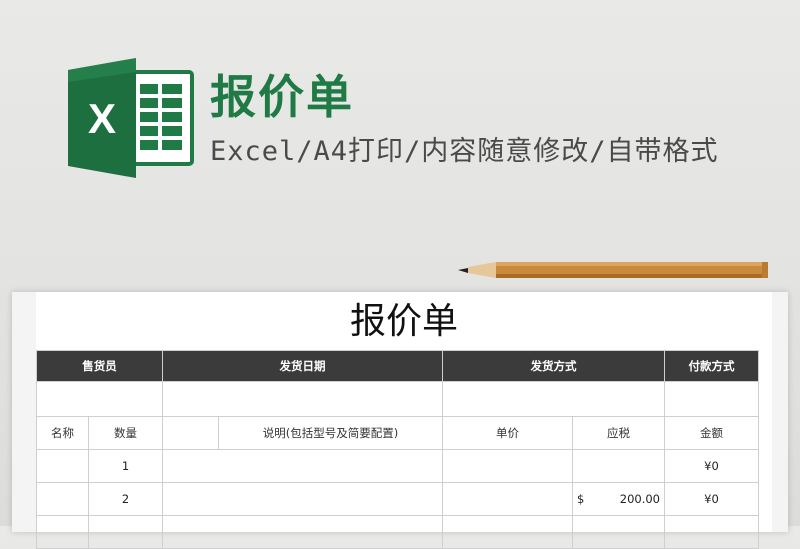 The height and width of the screenshot is (549, 800). What do you see at coordinates (125, 499) in the screenshot?
I see `table-cell: 2` at bounding box center [125, 499].